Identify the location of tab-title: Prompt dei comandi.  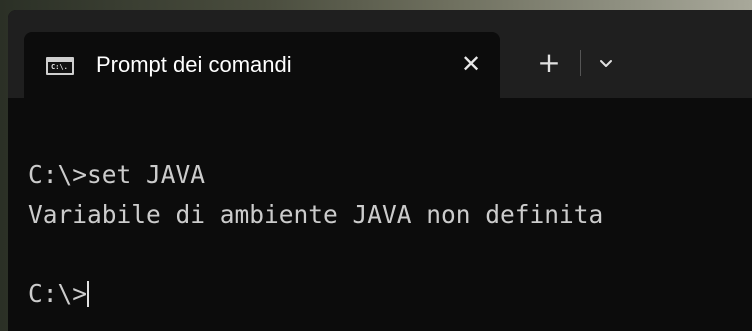
(194, 64).